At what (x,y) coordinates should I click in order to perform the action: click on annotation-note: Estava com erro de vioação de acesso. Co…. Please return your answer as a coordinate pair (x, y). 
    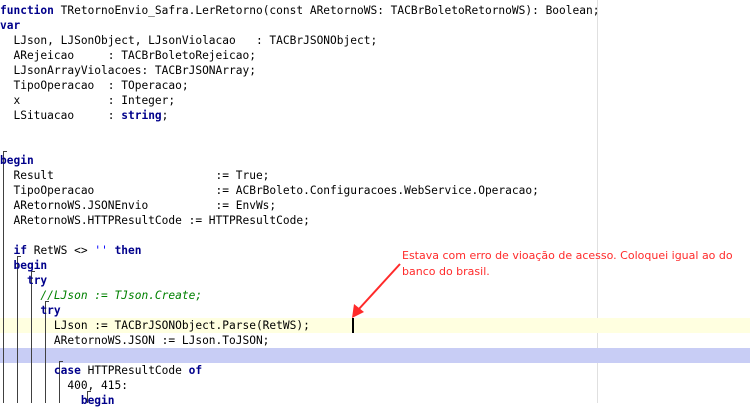
    Looking at the image, I should click on (567, 263).